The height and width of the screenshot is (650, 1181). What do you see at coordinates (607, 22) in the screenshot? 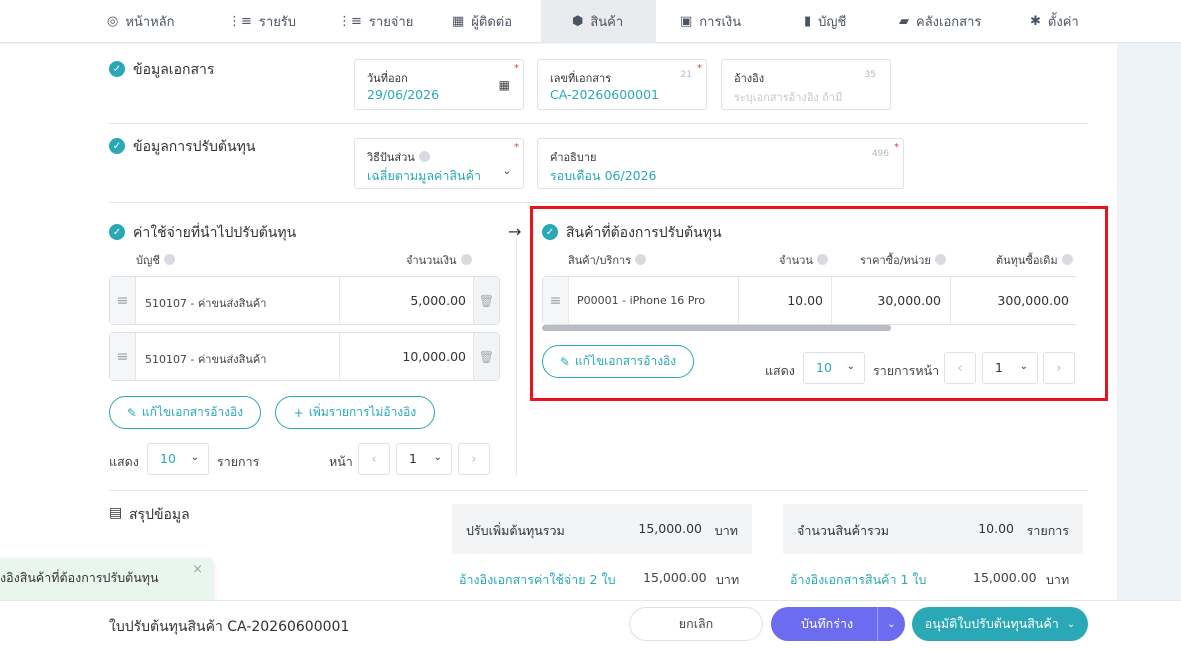
I see `nav-products-label: สินค้า` at bounding box center [607, 22].